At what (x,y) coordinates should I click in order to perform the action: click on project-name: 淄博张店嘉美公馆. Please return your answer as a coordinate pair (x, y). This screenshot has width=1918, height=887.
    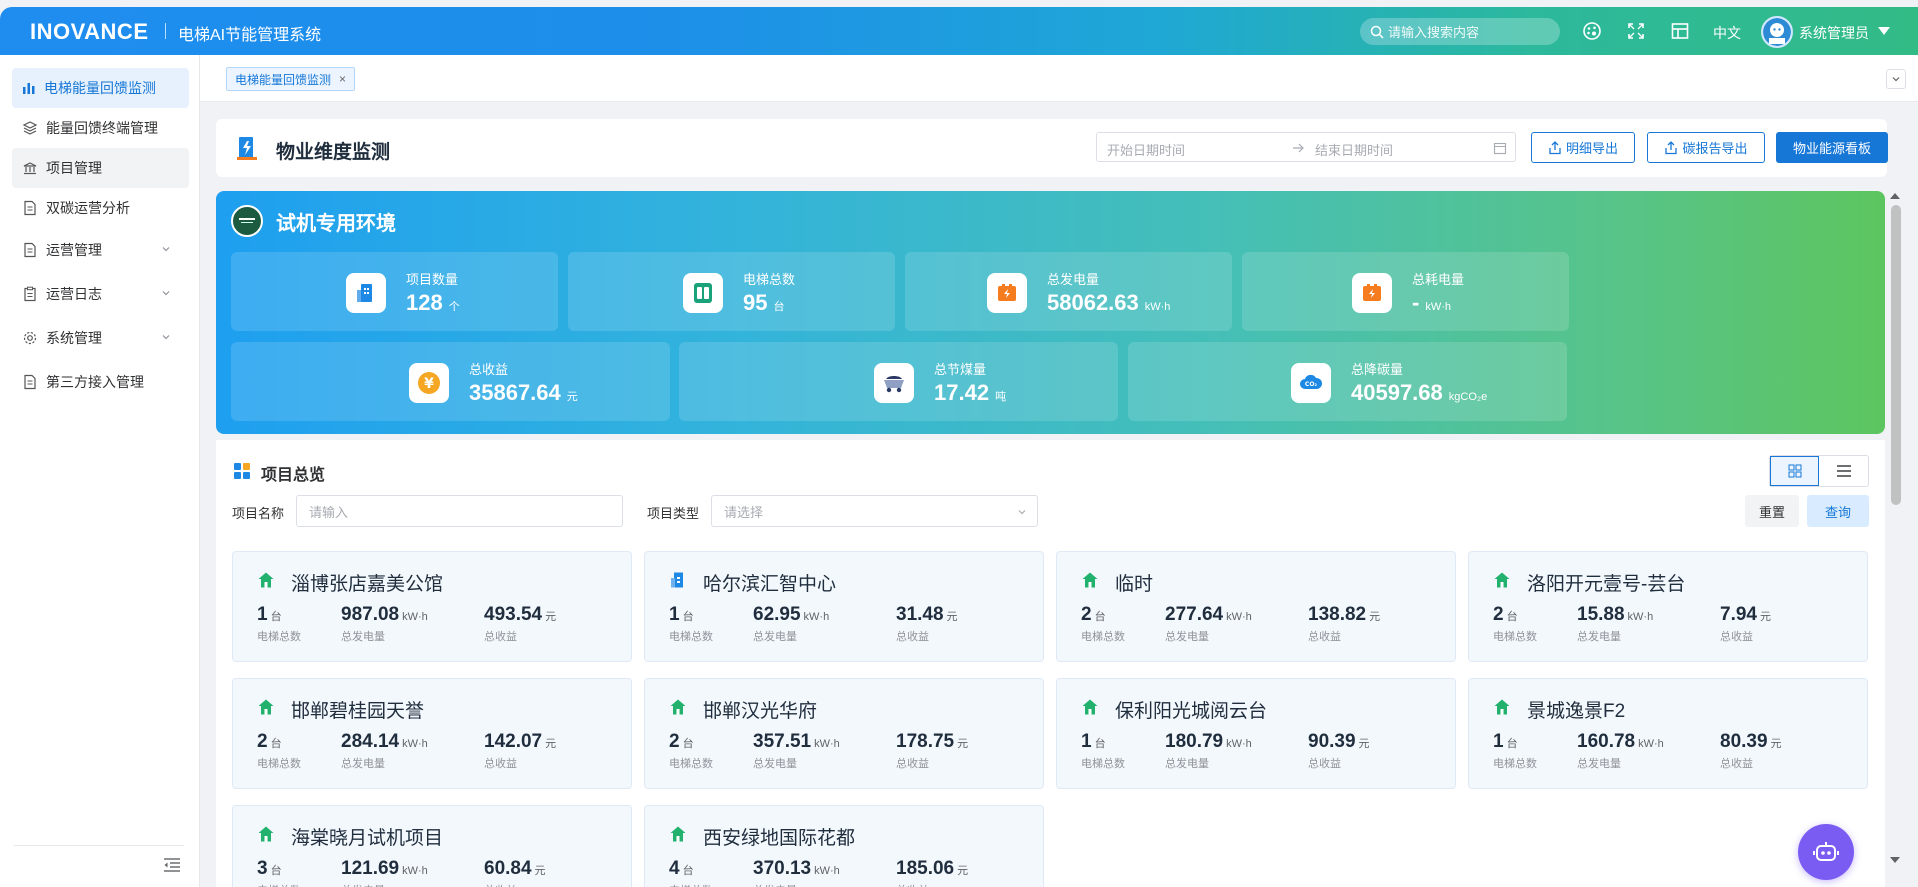
    Looking at the image, I should click on (367, 584).